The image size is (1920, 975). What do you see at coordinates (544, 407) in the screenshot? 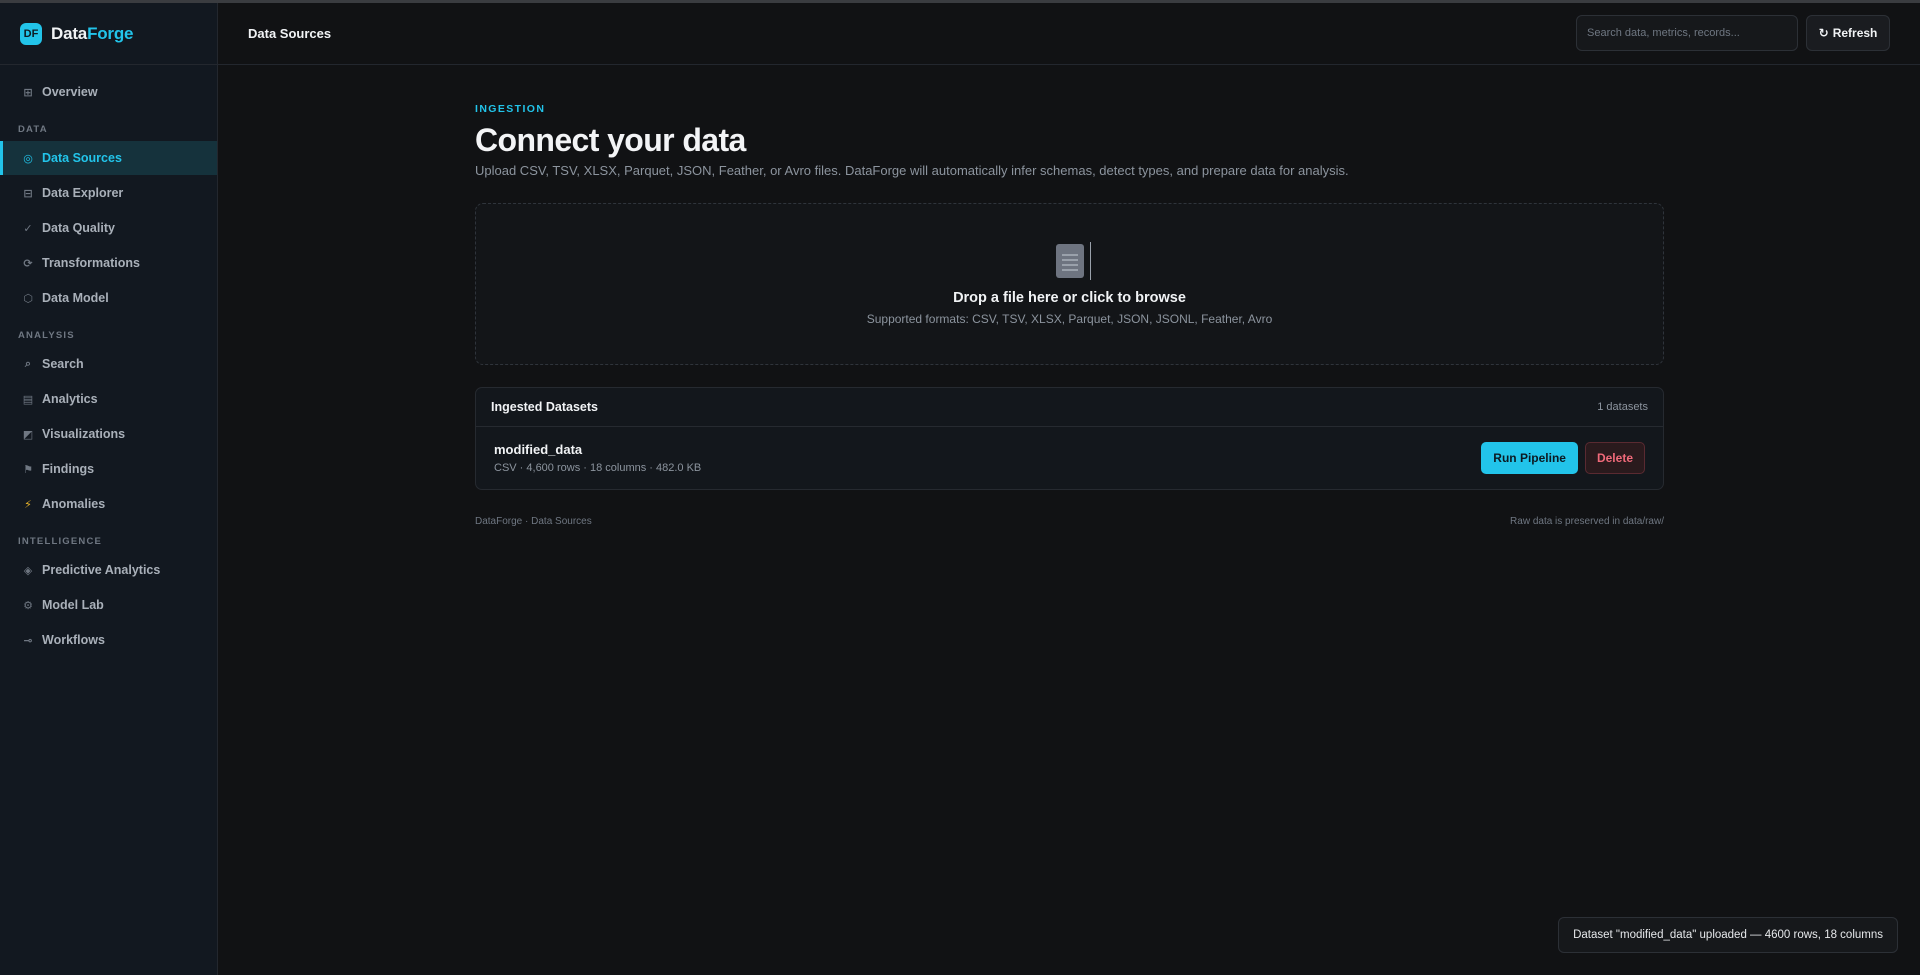
I see `datasets-title: Ingested Datasets` at bounding box center [544, 407].